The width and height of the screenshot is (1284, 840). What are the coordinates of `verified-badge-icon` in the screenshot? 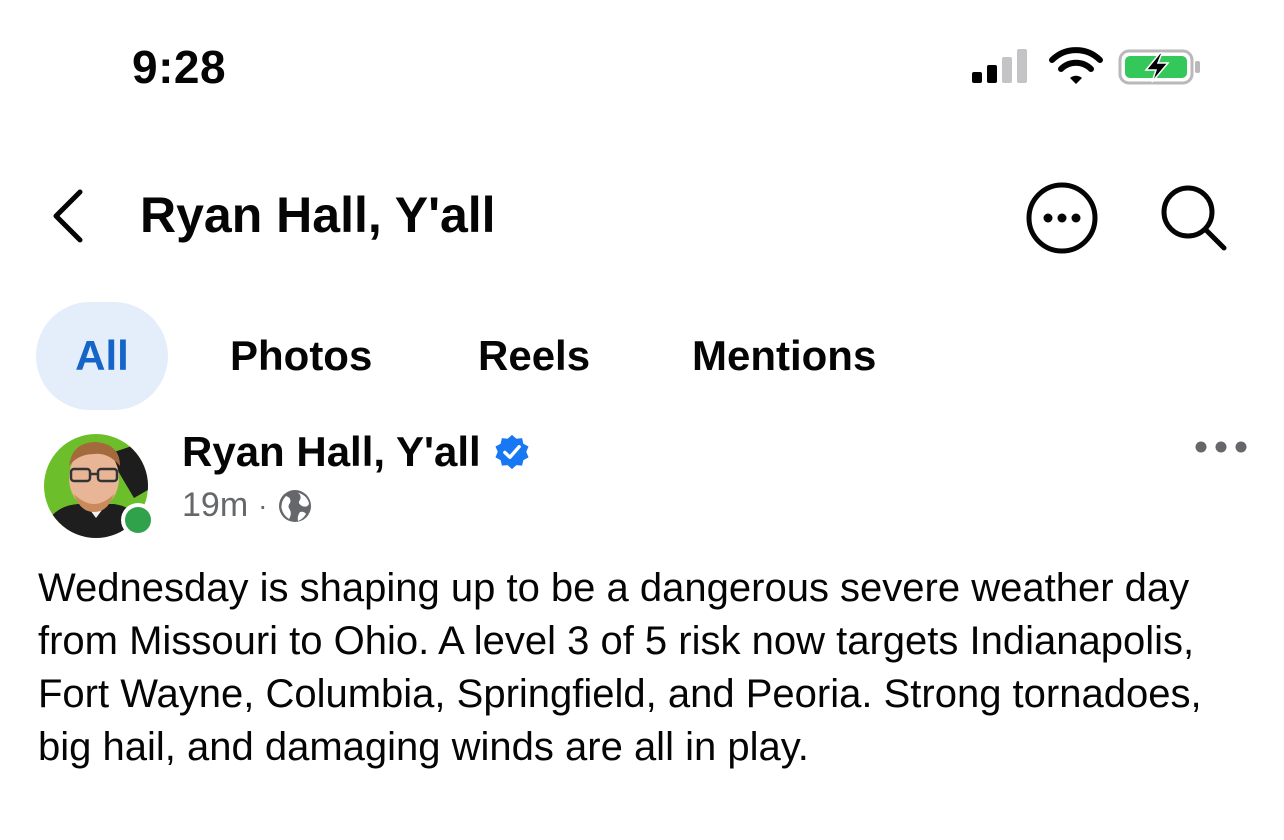 It's located at (512, 452).